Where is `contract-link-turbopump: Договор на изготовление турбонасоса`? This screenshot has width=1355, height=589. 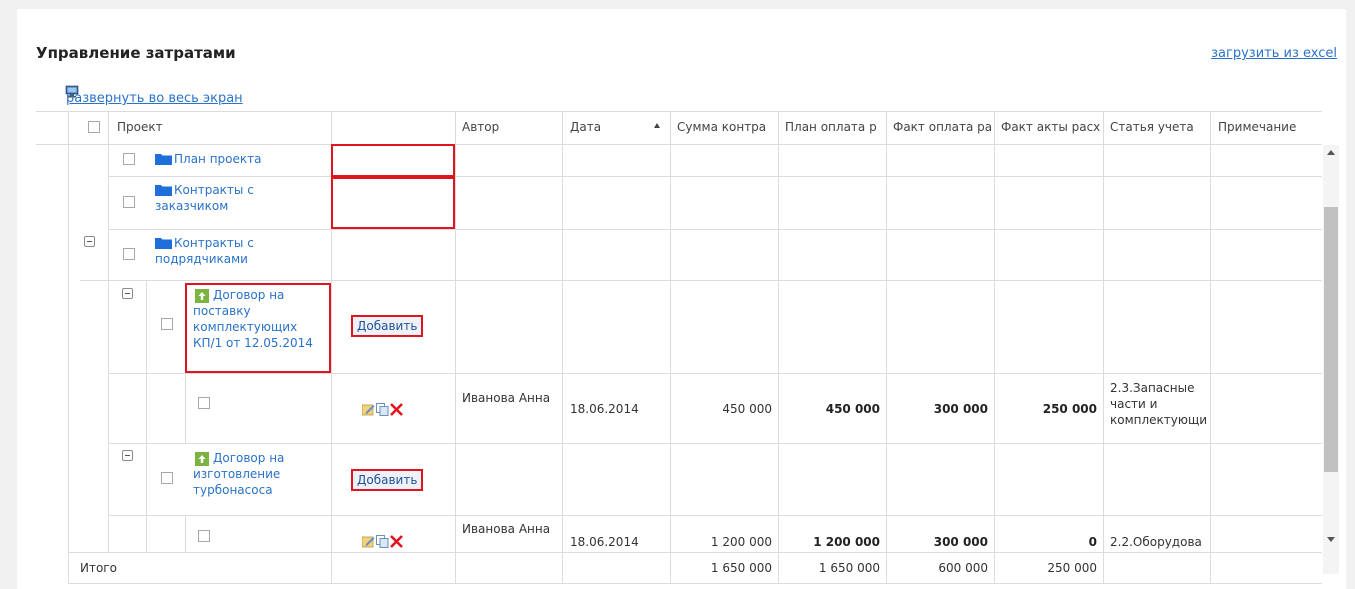
contract-link-turbopump: Договор на изготовление турбонасоса is located at coordinates (259, 474).